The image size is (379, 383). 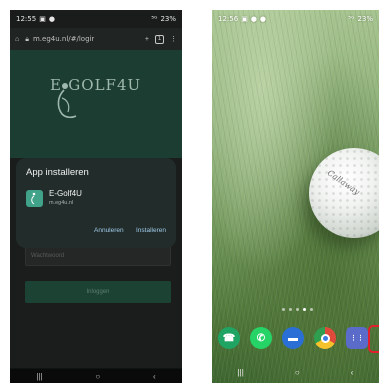 What do you see at coordinates (63, 39) in the screenshot?
I see `url-text: m.eg4u.nl/#/logir` at bounding box center [63, 39].